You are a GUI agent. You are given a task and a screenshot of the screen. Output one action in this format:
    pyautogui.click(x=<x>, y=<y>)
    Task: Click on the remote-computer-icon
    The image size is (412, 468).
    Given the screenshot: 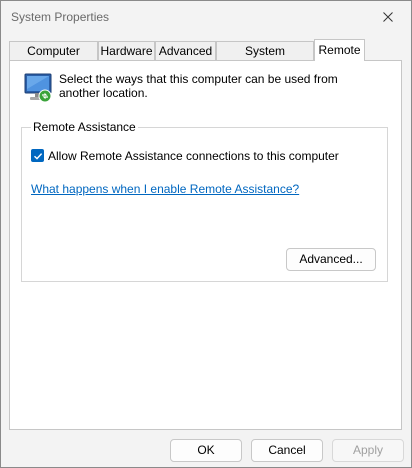 What is the action you would take?
    pyautogui.click(x=38, y=88)
    